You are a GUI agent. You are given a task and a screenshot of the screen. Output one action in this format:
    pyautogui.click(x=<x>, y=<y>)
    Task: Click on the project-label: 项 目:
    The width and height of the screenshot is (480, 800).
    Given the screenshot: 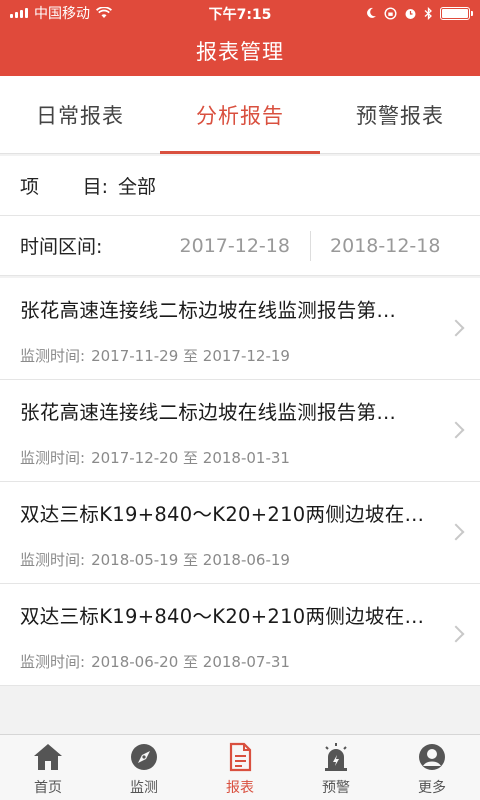 What is the action you would take?
    pyautogui.click(x=64, y=187)
    